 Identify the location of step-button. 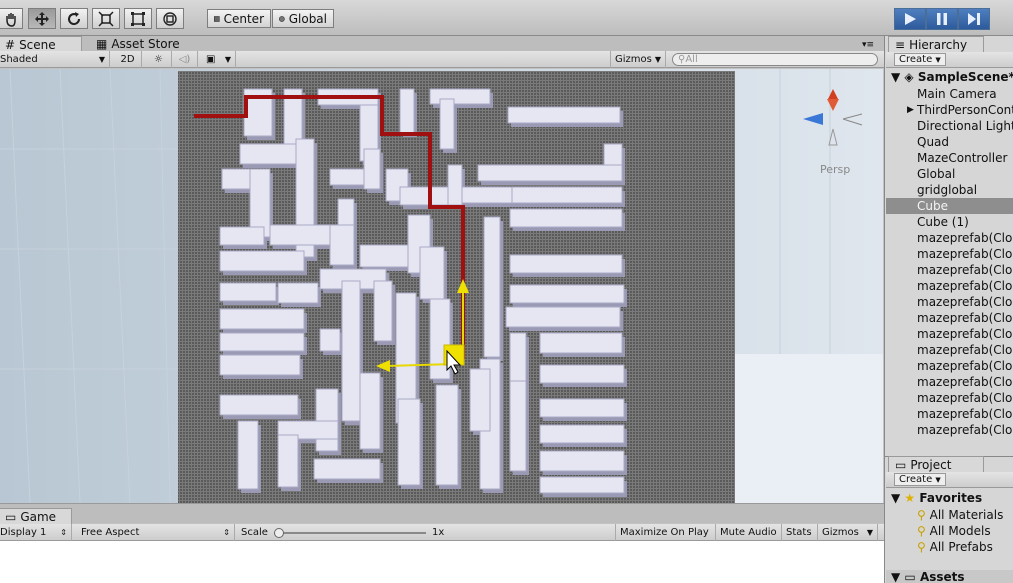
(974, 19).